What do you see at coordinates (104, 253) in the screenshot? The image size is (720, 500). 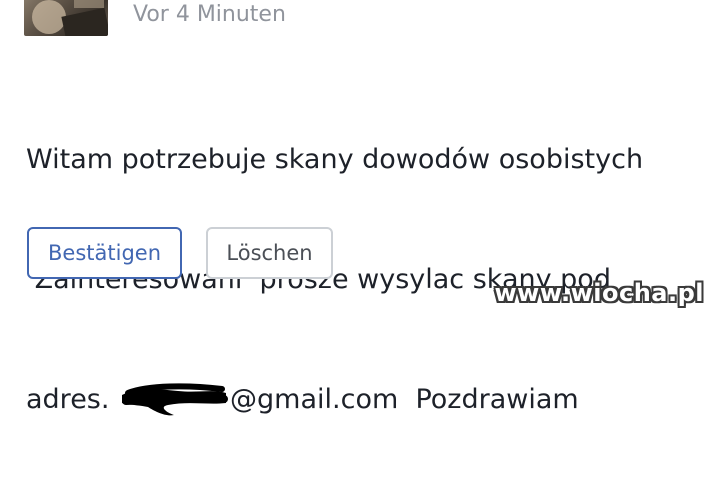 I see `confirm-button: Bestätigen` at bounding box center [104, 253].